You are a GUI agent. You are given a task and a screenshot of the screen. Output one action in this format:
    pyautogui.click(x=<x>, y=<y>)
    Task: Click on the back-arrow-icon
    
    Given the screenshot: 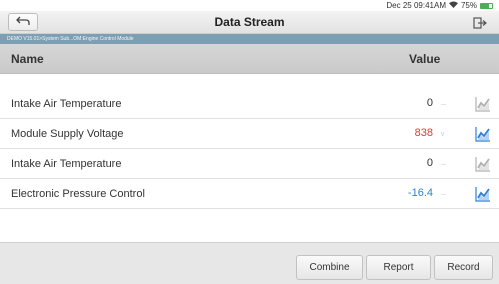 What is the action you would take?
    pyautogui.click(x=23, y=22)
    